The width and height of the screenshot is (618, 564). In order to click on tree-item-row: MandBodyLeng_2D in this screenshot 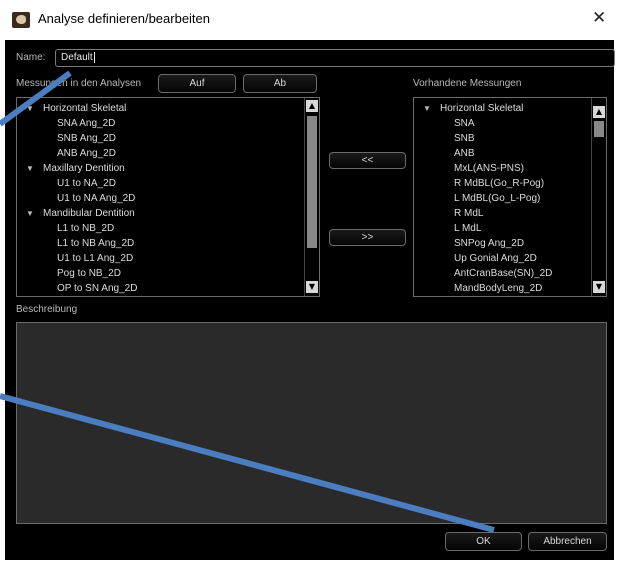, I will do `click(486, 288)`.